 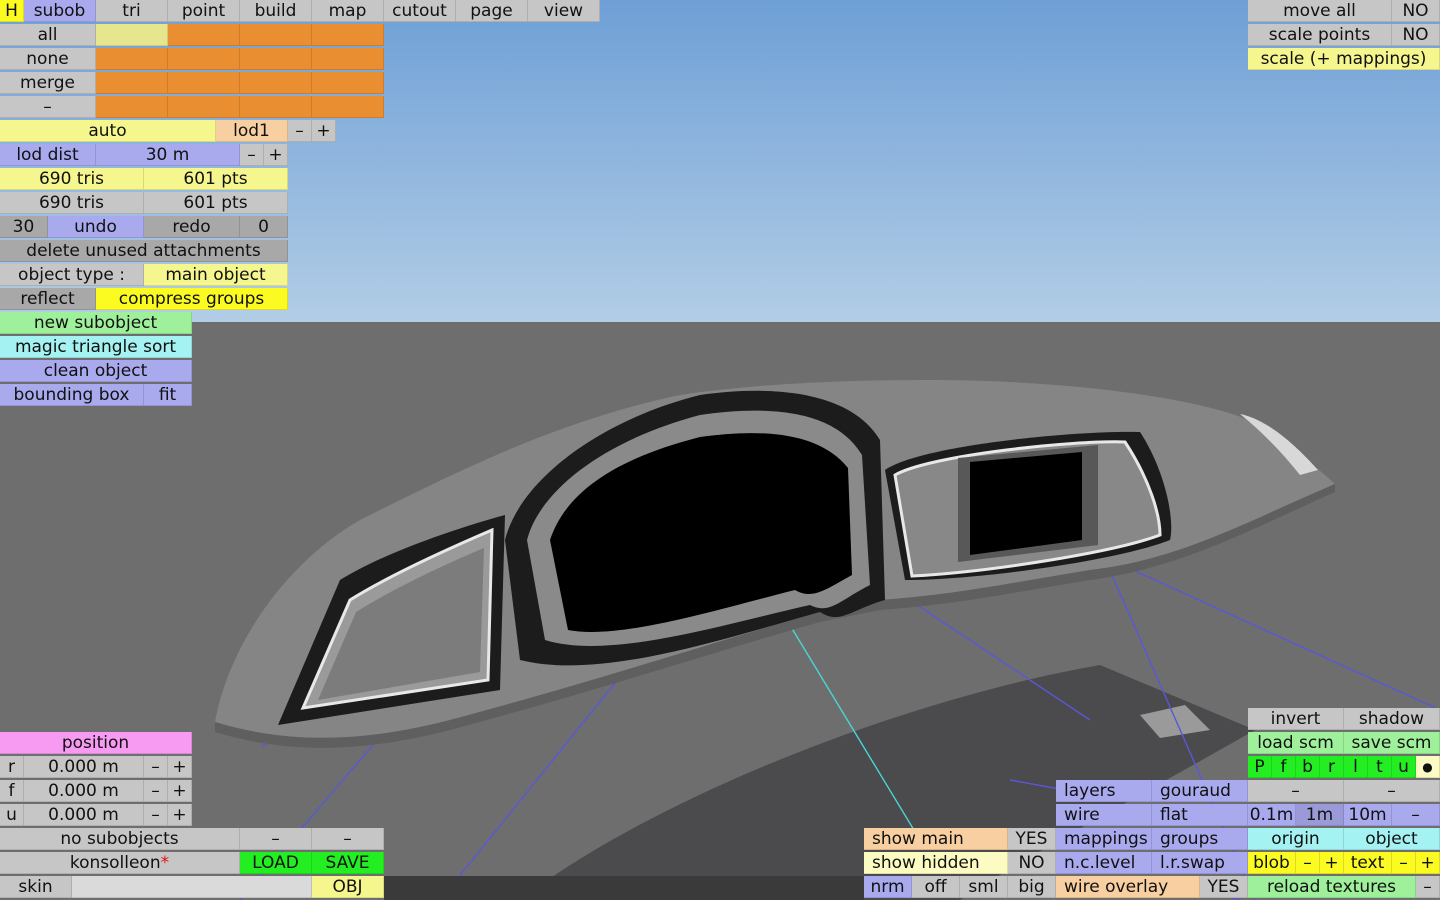 I want to click on subobject-prev-button: –, so click(x=276, y=839).